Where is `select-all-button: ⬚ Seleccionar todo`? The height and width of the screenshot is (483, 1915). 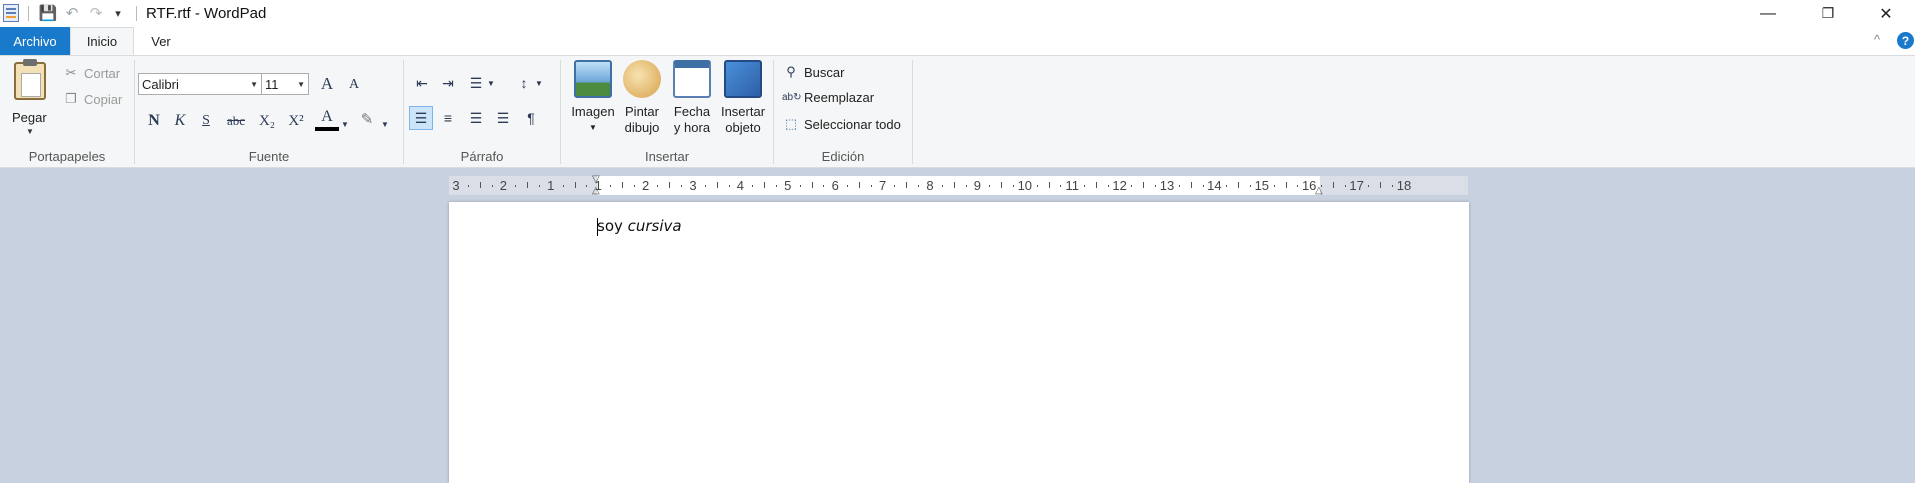
select-all-button: ⬚ Seleccionar todo is located at coordinates (841, 124).